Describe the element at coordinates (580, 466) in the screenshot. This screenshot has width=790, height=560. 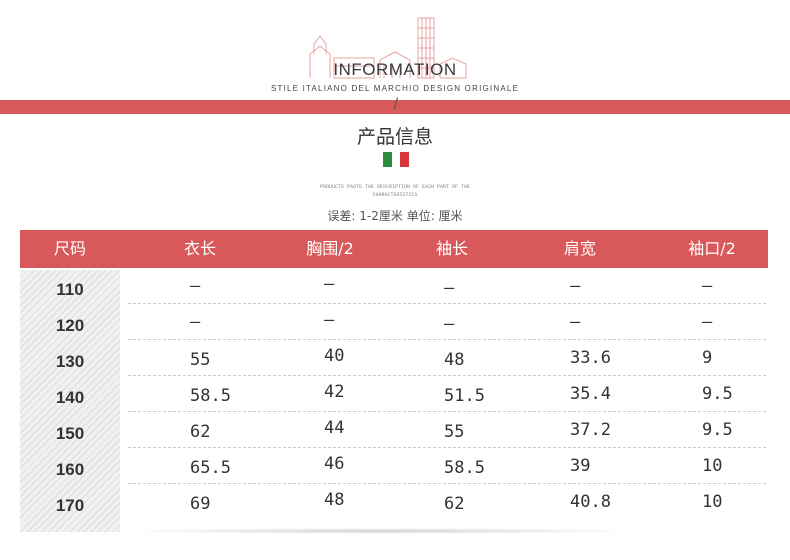
I see `table-cell-shoulder: 39` at that location.